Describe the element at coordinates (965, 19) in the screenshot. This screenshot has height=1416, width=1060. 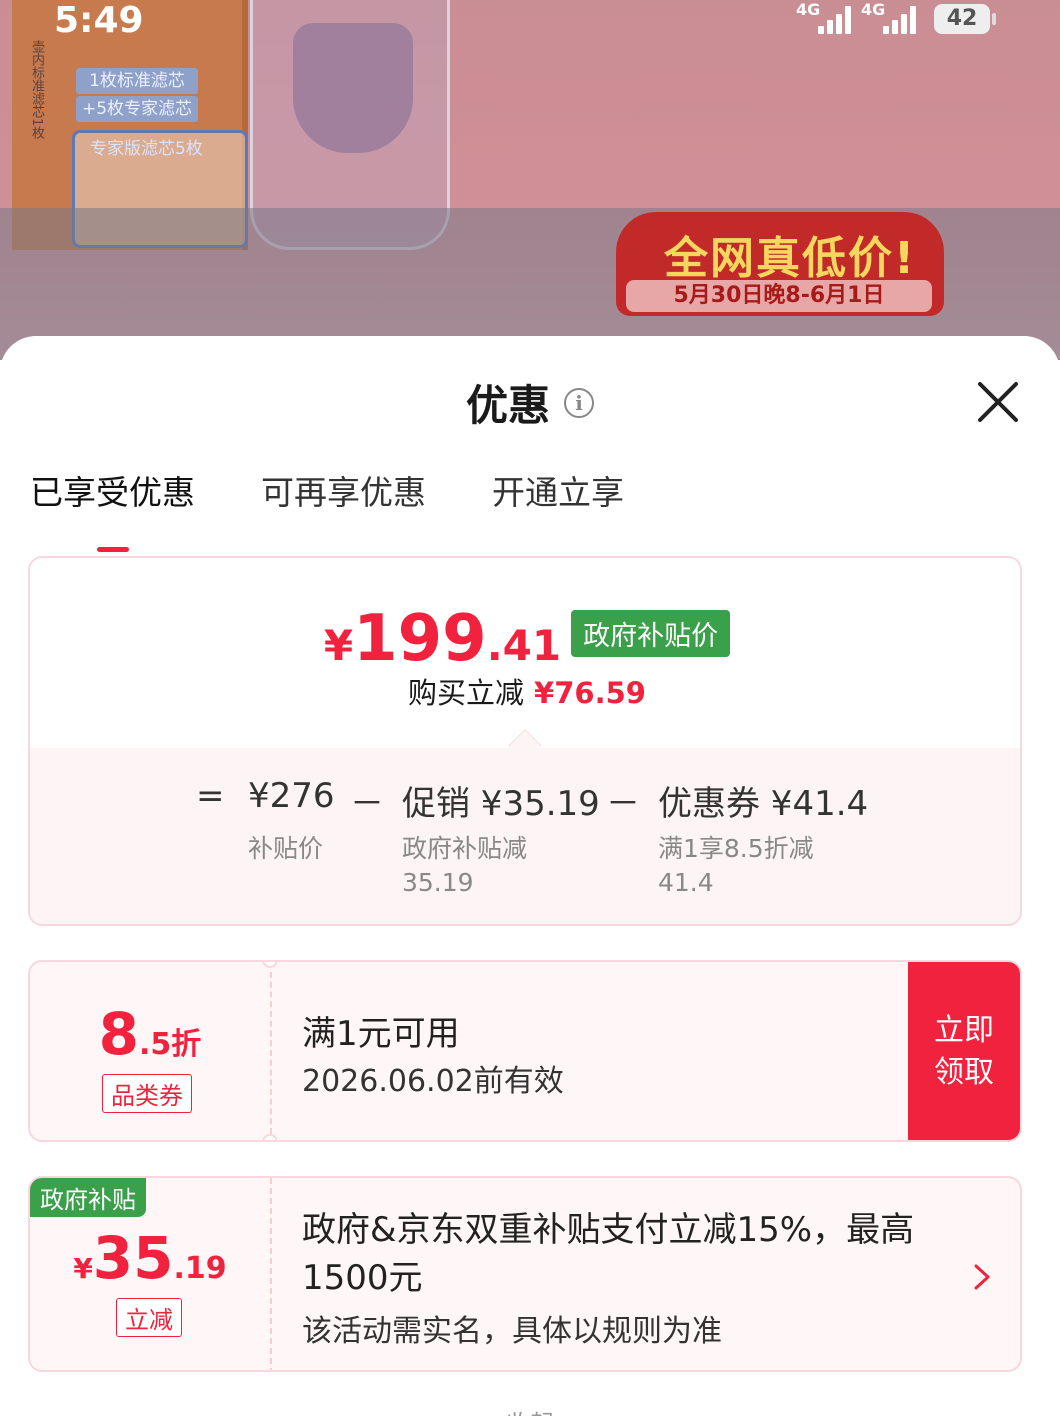
I see `battery-icon: 42` at that location.